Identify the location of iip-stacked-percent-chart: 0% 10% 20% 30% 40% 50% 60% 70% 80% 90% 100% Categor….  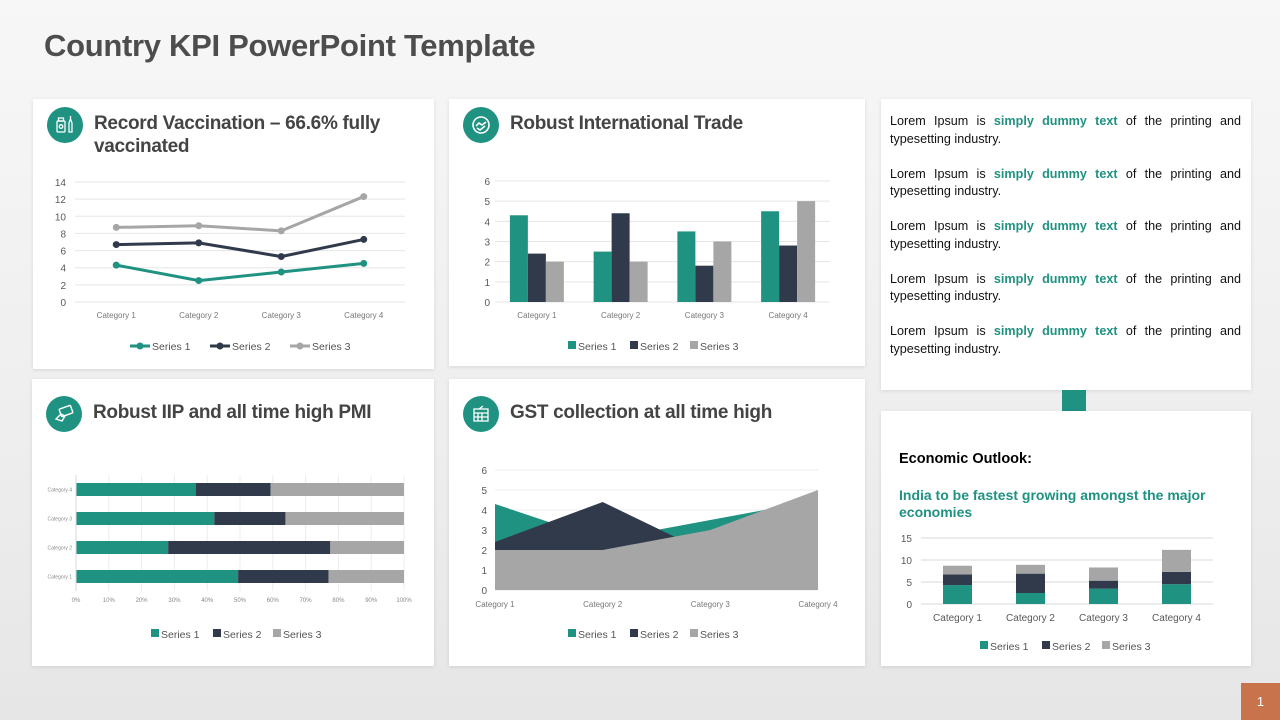
(230, 558).